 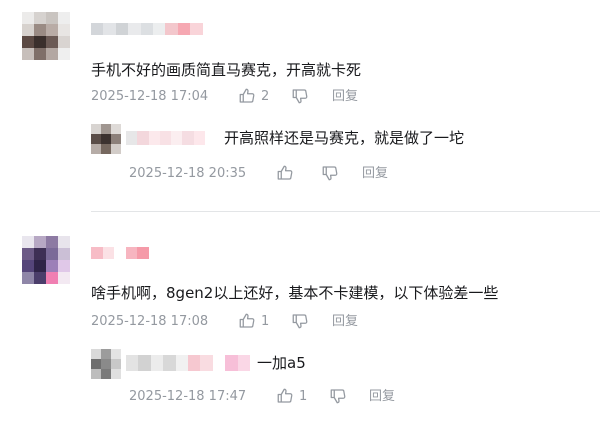 I want to click on comment-text: 手机不好的画质简直马赛克，开高就卡死, so click(x=226, y=70).